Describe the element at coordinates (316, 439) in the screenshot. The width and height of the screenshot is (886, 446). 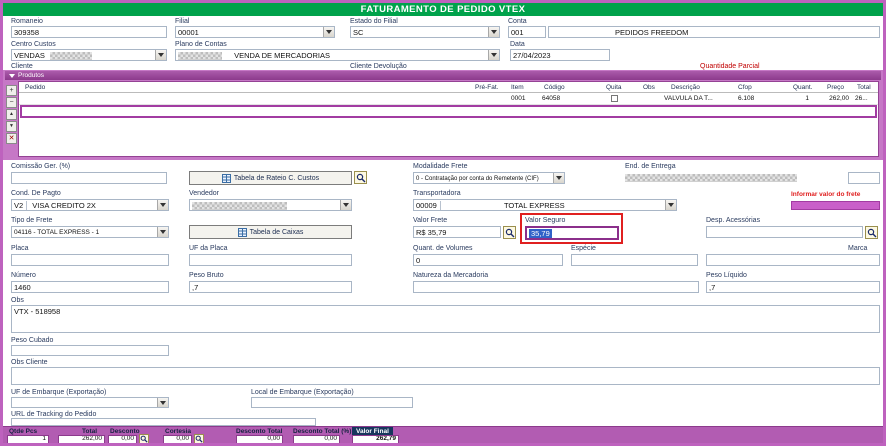
I see `desconto-total-pct-field: 0,00` at that location.